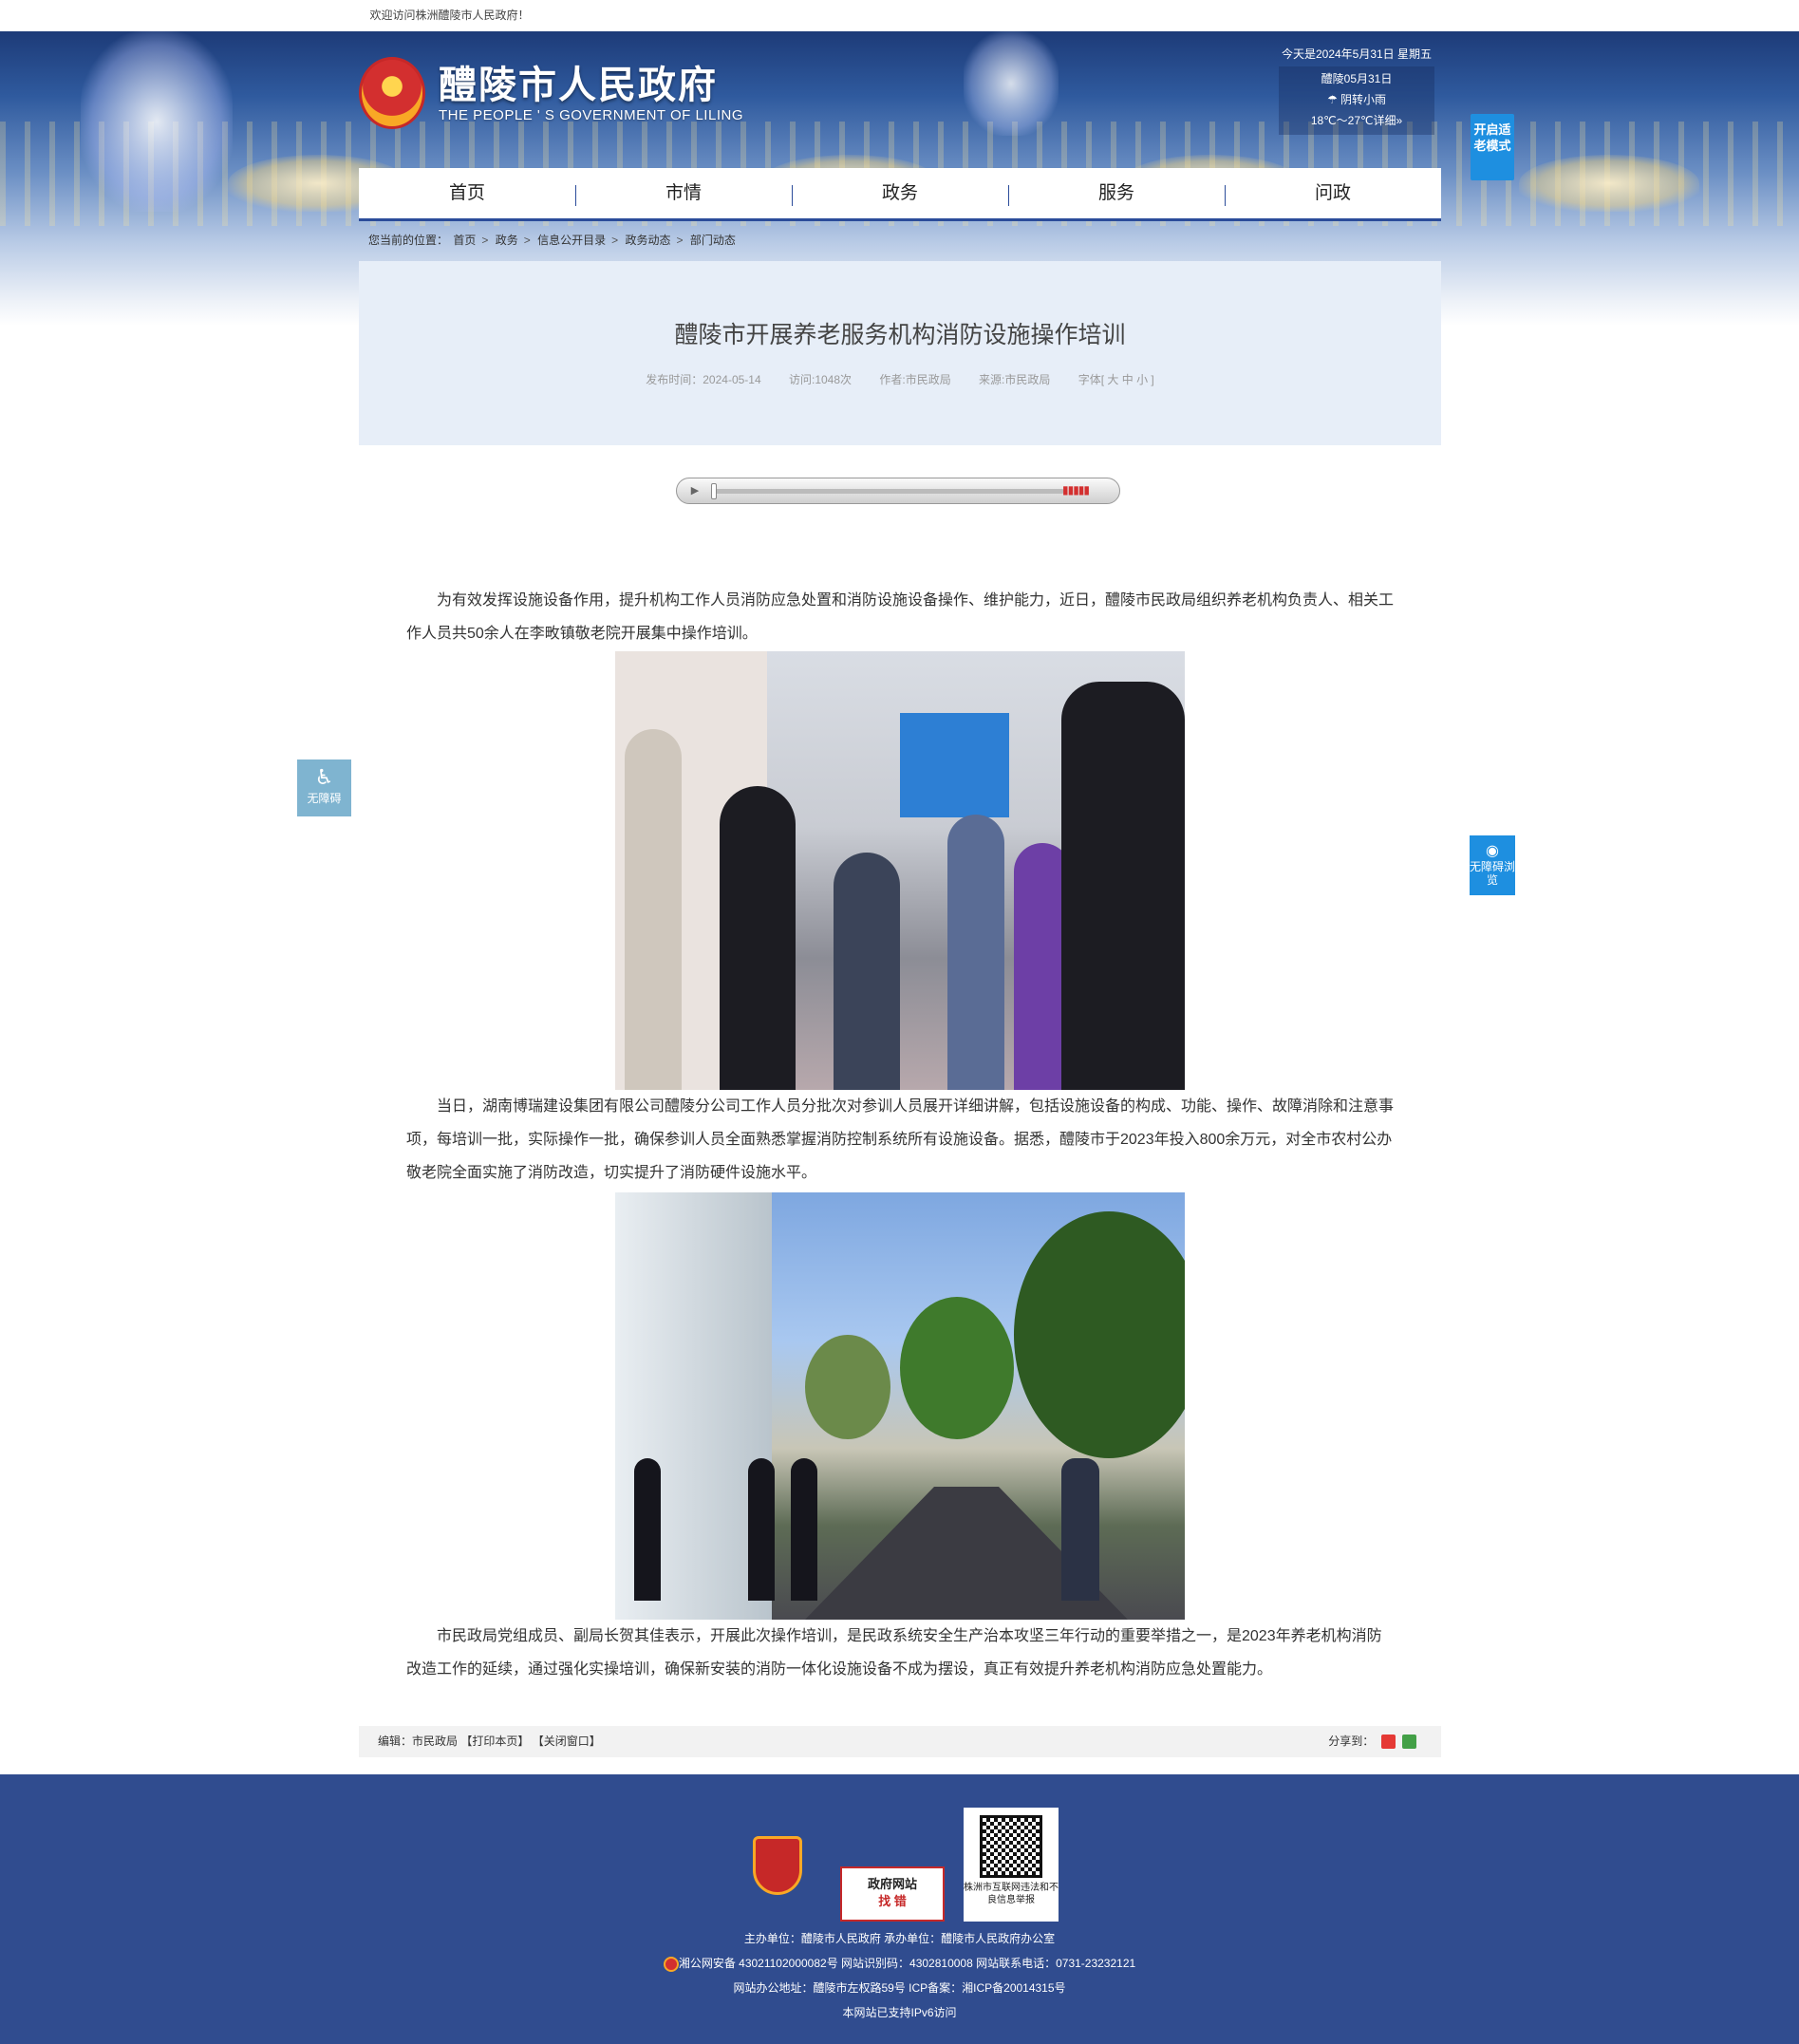  Describe the element at coordinates (671, 1964) in the screenshot. I see `police-badge-icon` at that location.